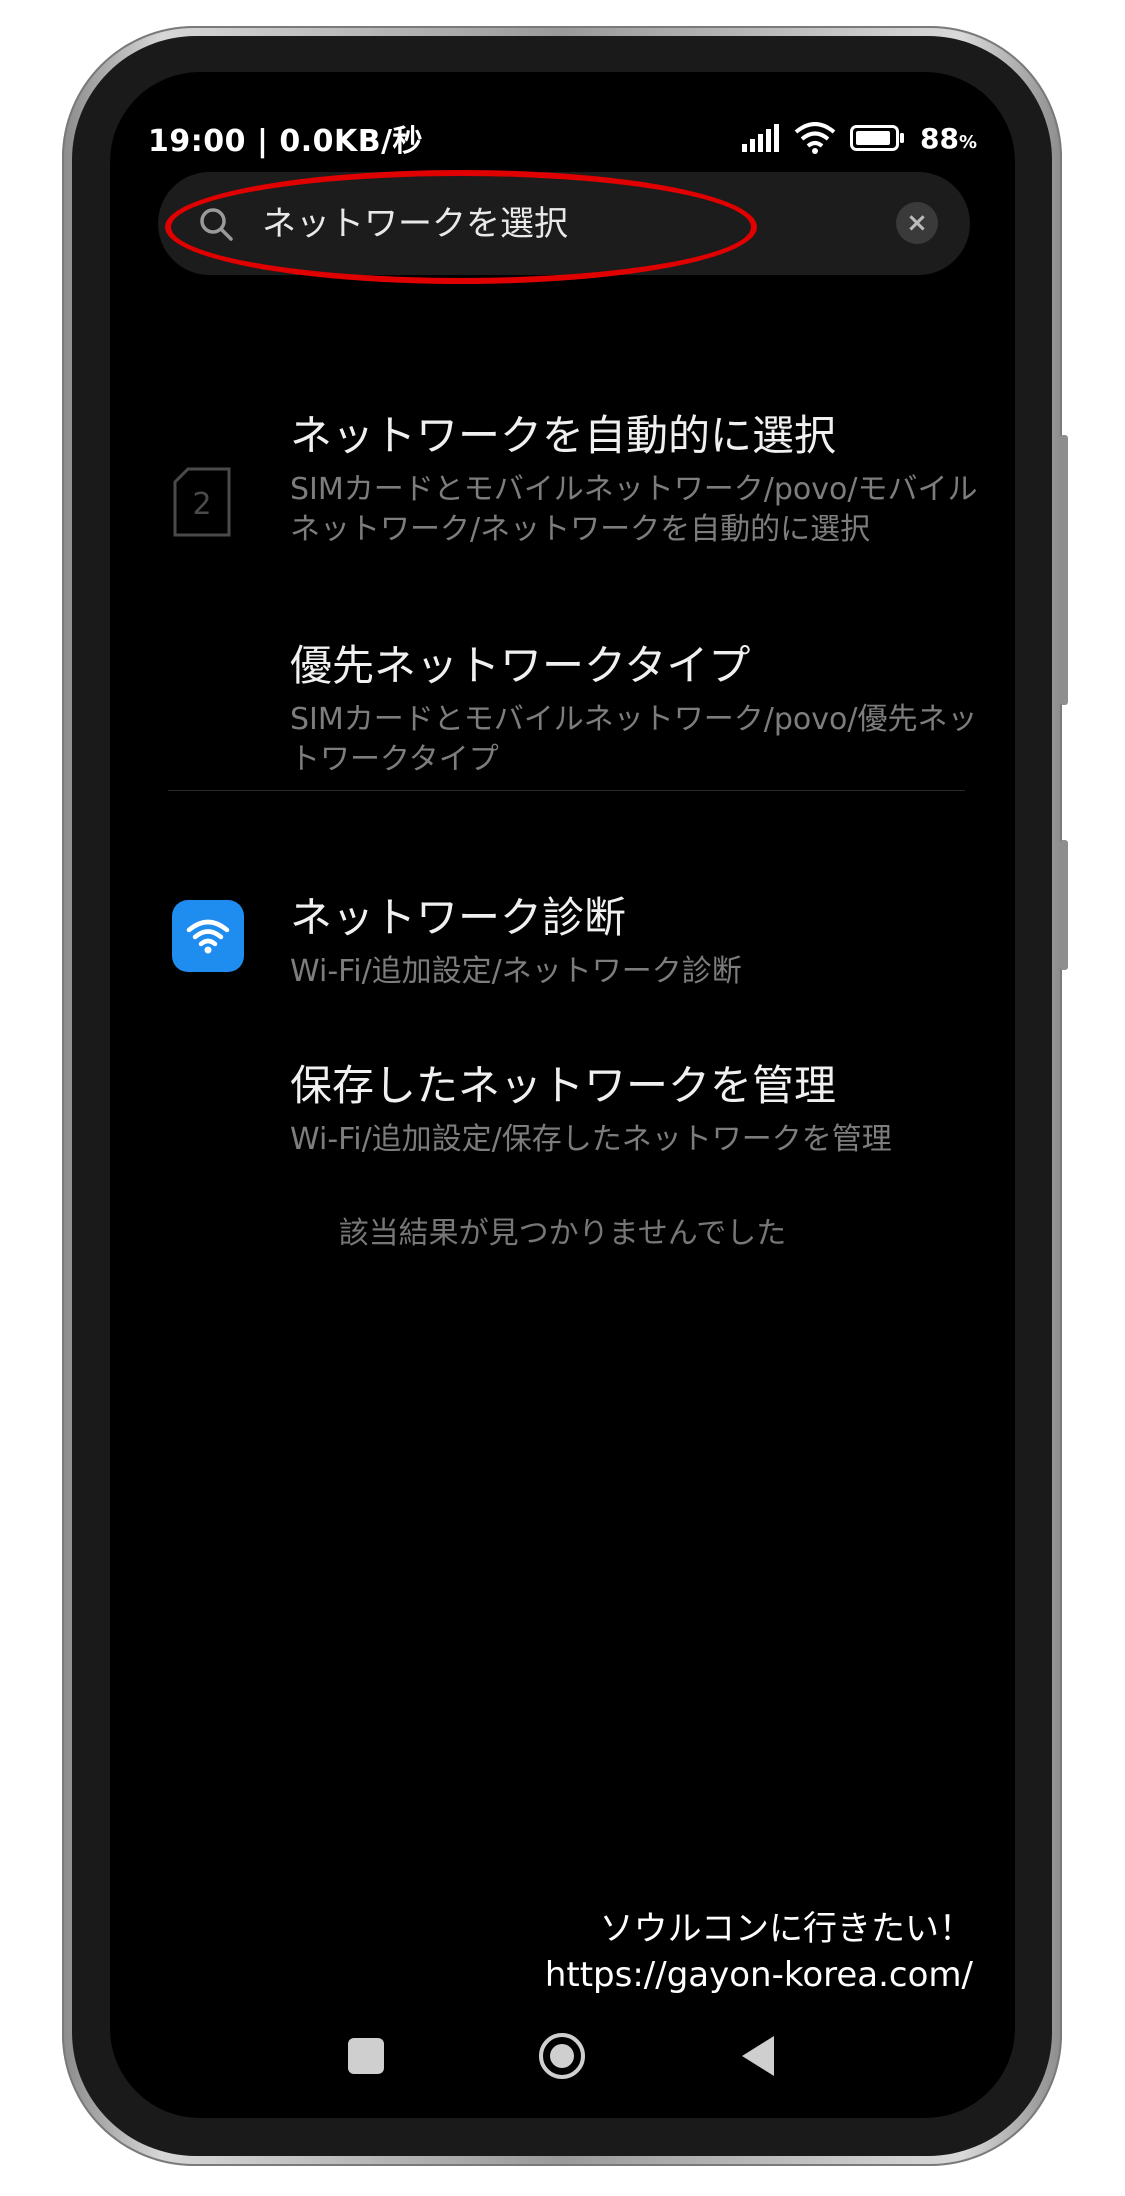 The image size is (1125, 2196). What do you see at coordinates (520, 665) in the screenshot?
I see `result-title: 優先ネットワークタイプ` at bounding box center [520, 665].